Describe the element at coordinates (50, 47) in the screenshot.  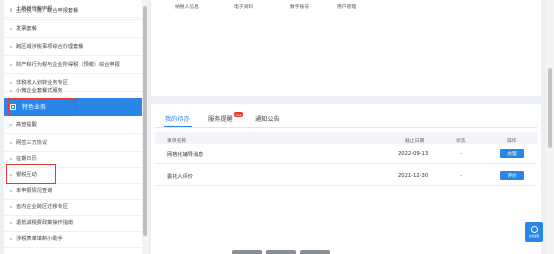
I see `sidebar-item-label: 跨区域涉税事项综合办理套餐` at that location.